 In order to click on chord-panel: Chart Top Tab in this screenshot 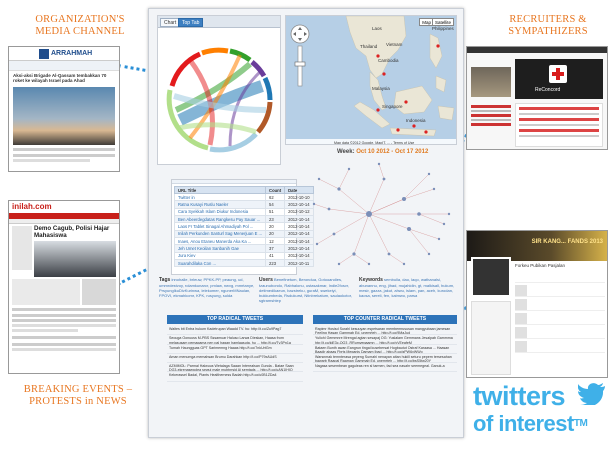, I will do `click(219, 90)`.